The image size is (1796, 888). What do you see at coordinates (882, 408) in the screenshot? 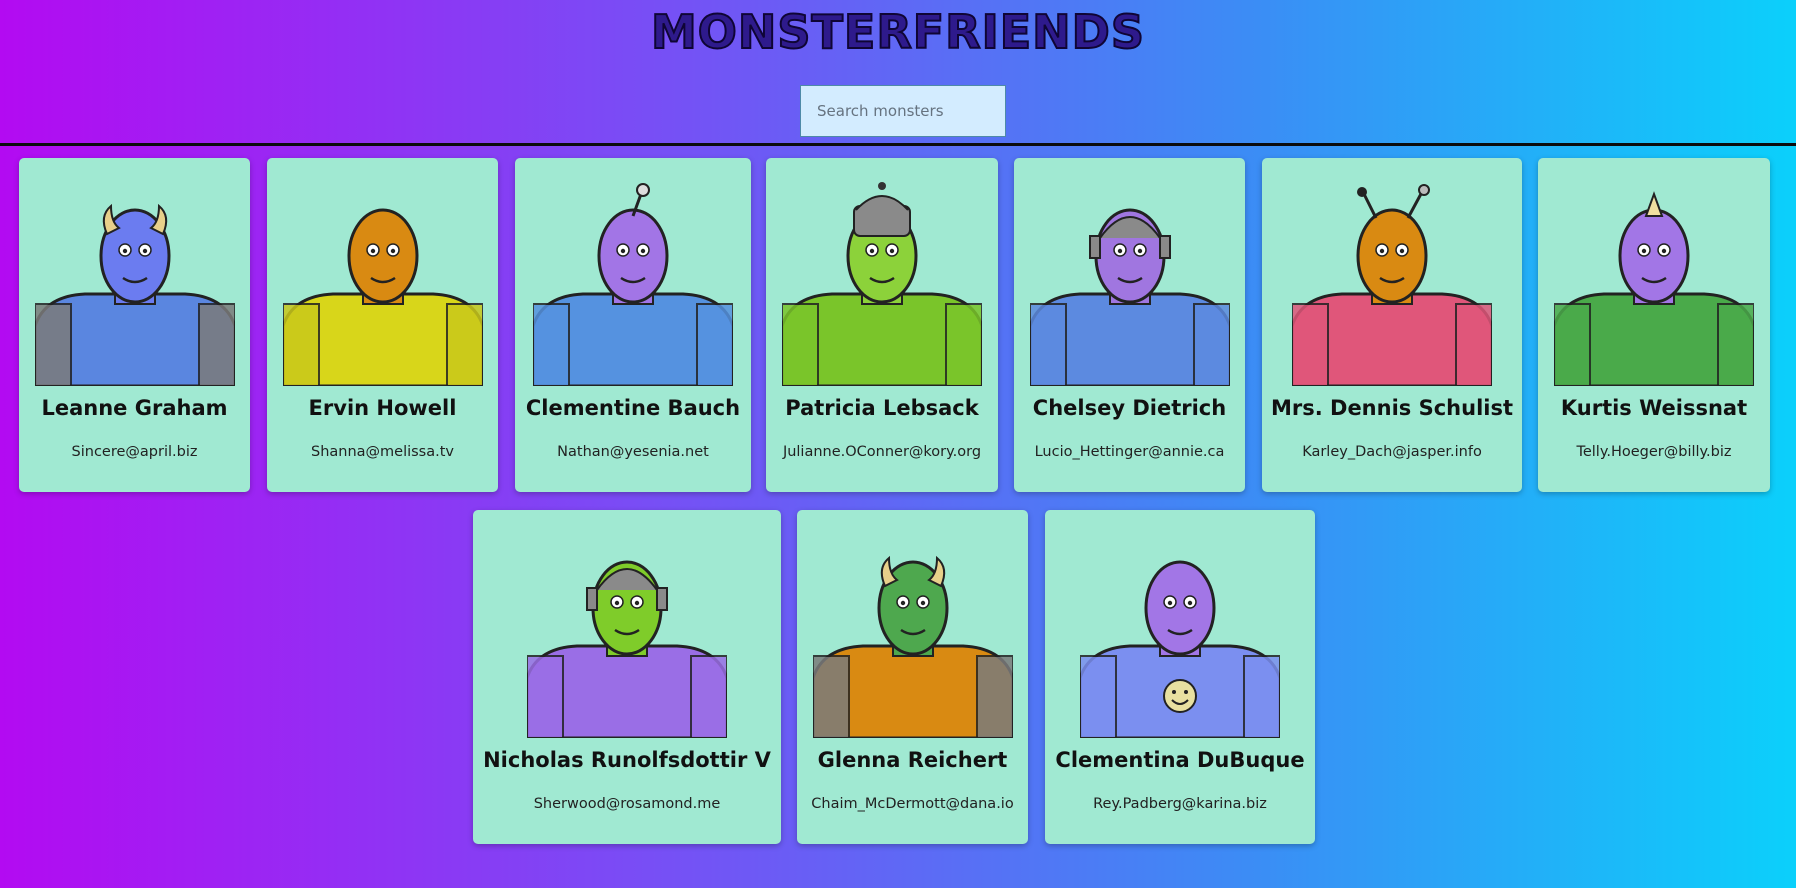
I see `monster-name: Patricia Lebsack` at bounding box center [882, 408].